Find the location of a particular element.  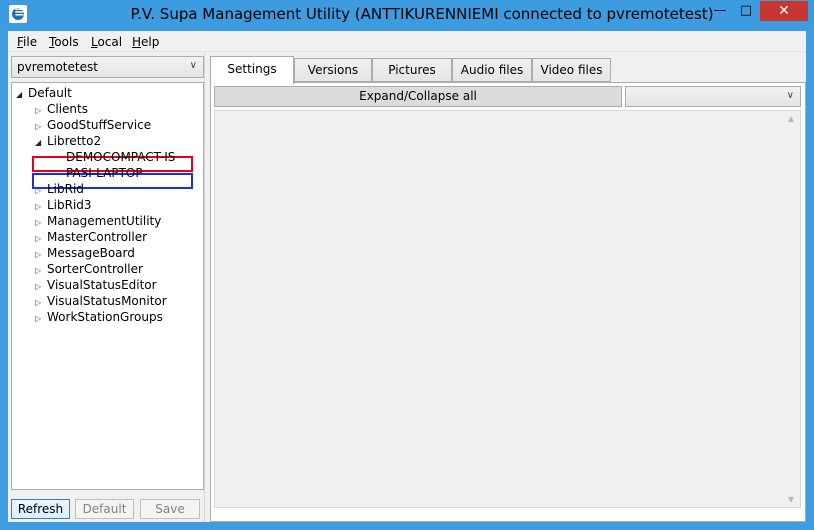

menu-help: Help is located at coordinates (145, 42).